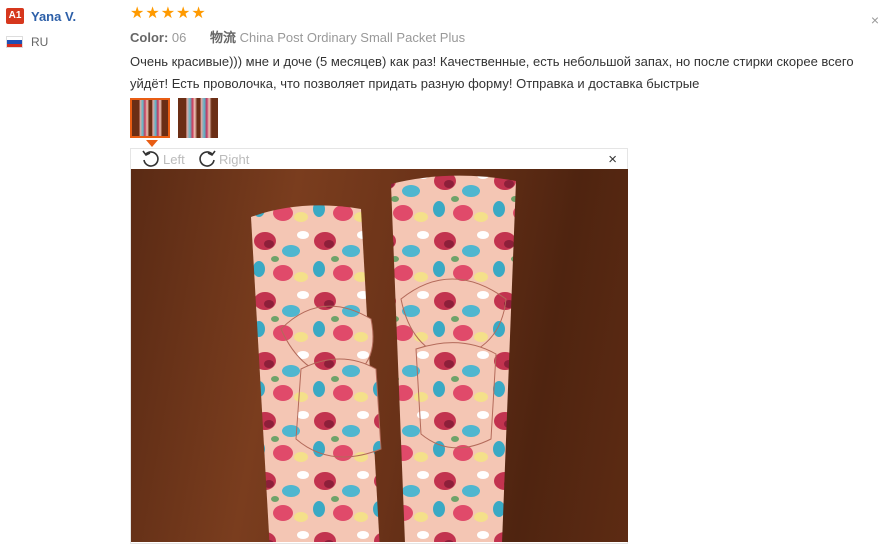 This screenshot has width=887, height=547. What do you see at coordinates (379, 159) in the screenshot?
I see `viewer-toolbar: Left Right ×` at bounding box center [379, 159].